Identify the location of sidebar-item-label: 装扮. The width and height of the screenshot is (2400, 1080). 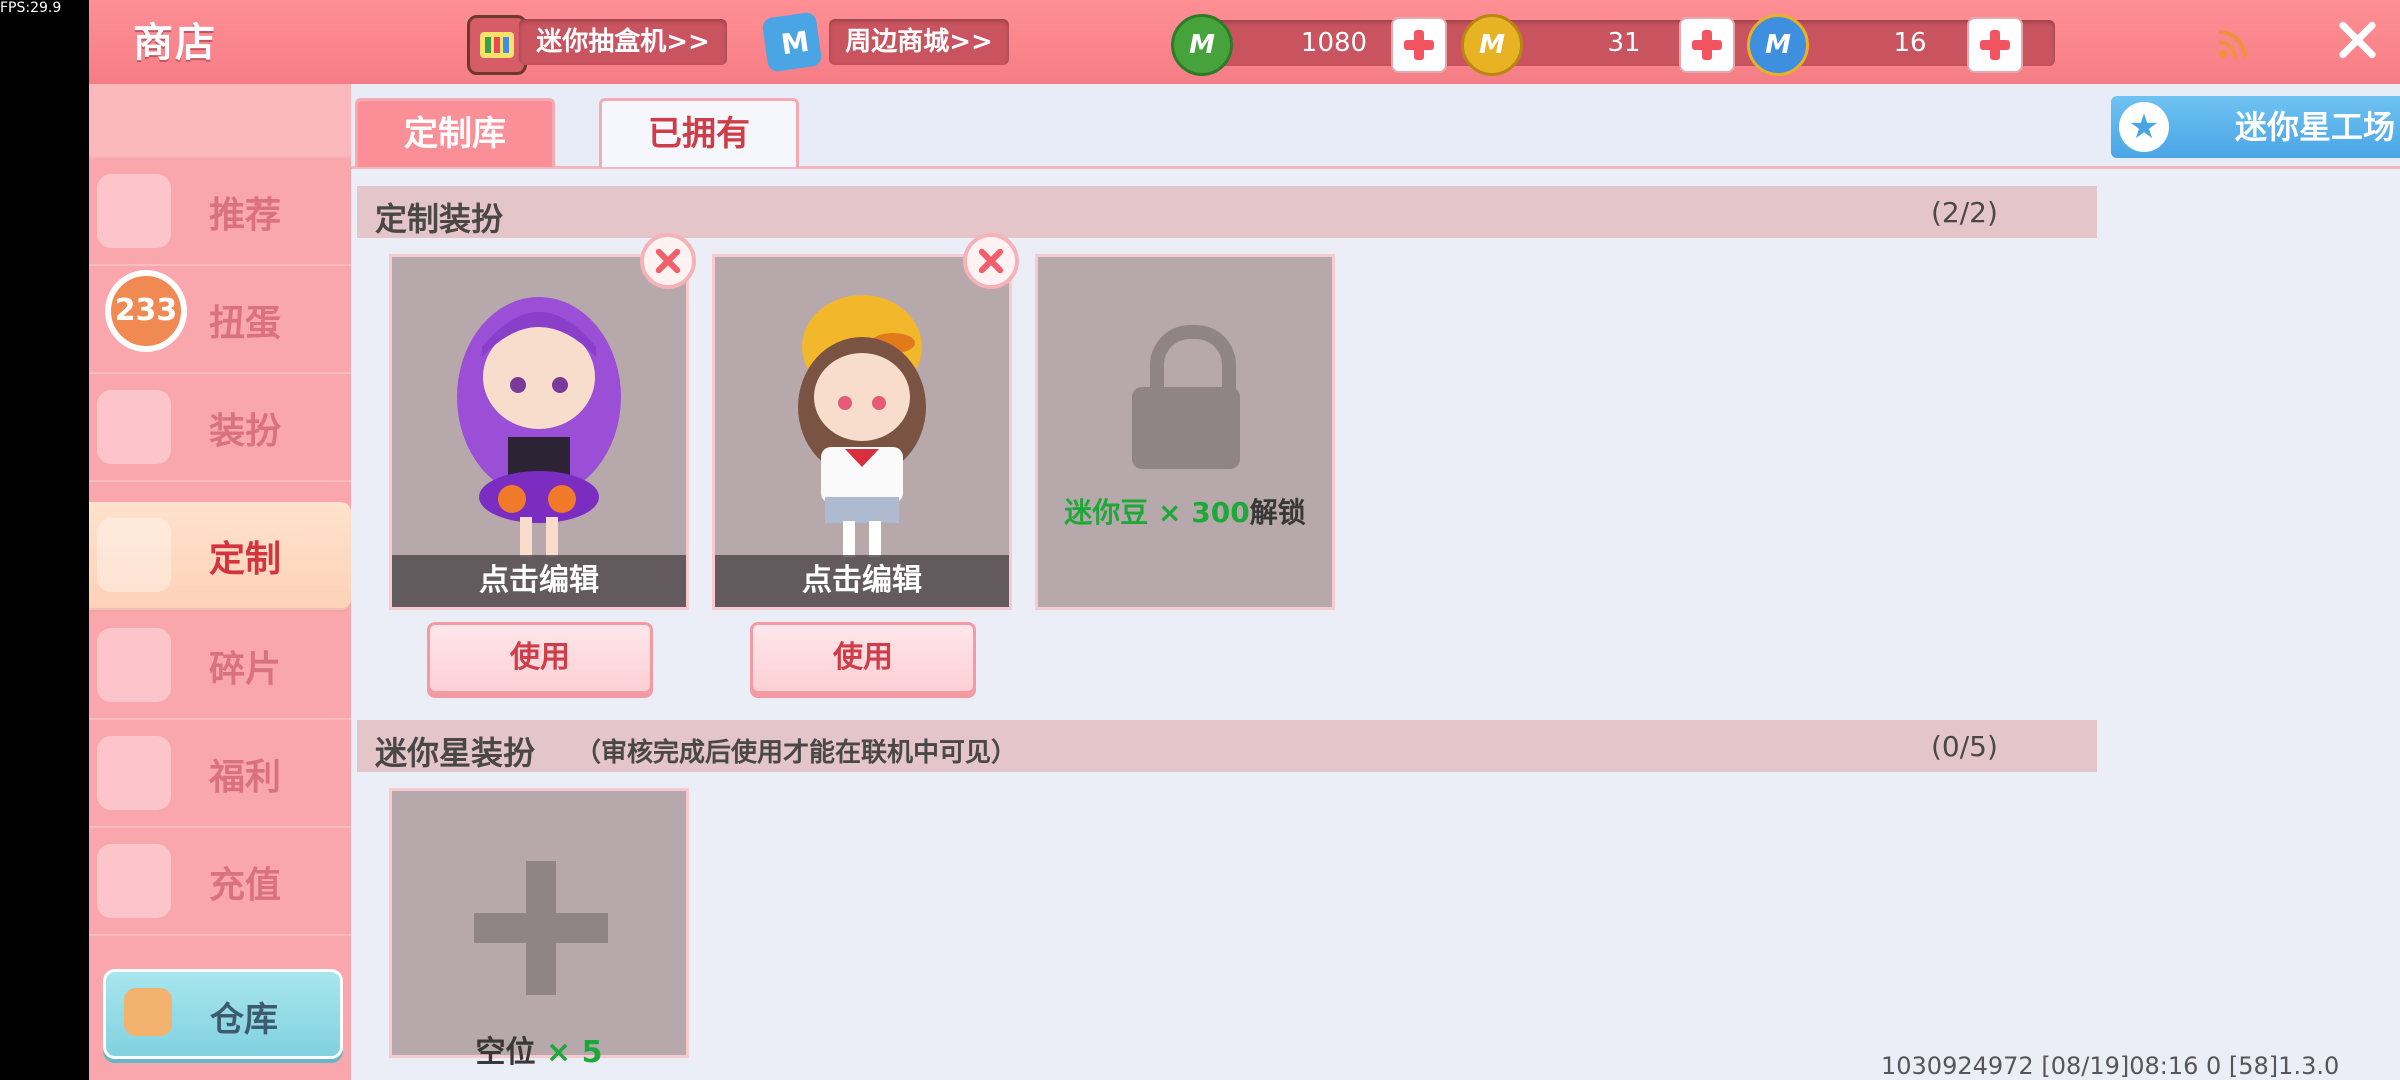
(245, 431).